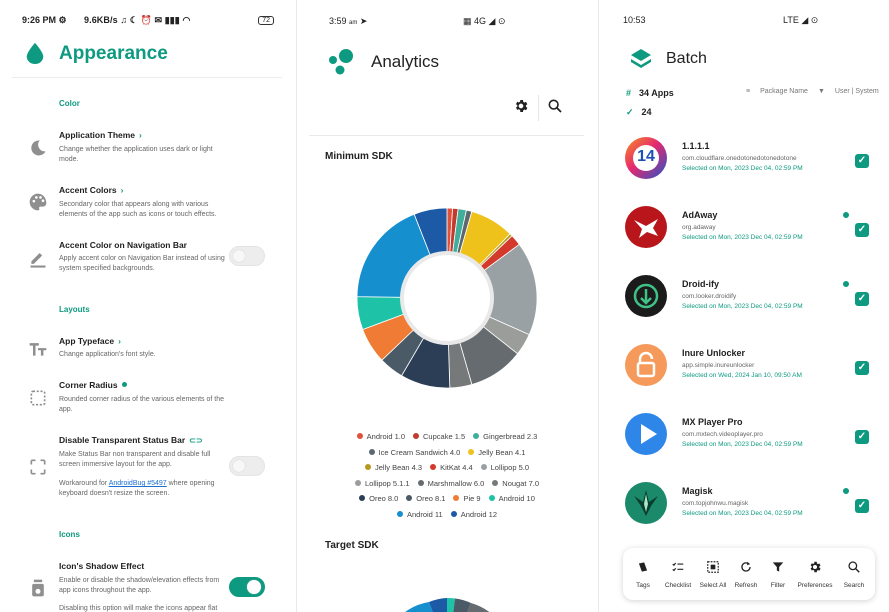  Describe the element at coordinates (650, 93) in the screenshot. I see `apps-count: #34 Apps` at that location.